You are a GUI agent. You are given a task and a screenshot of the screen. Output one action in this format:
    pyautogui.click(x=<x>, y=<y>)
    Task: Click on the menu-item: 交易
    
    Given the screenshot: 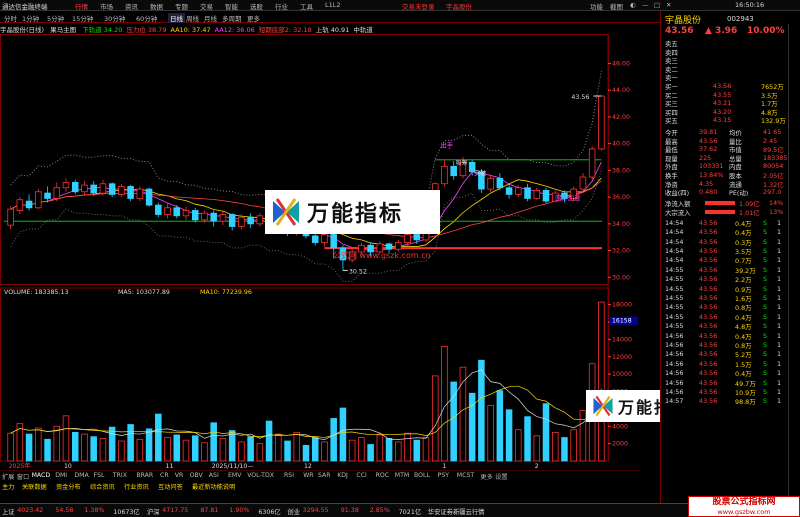 What is the action you would take?
    pyautogui.click(x=206, y=6)
    